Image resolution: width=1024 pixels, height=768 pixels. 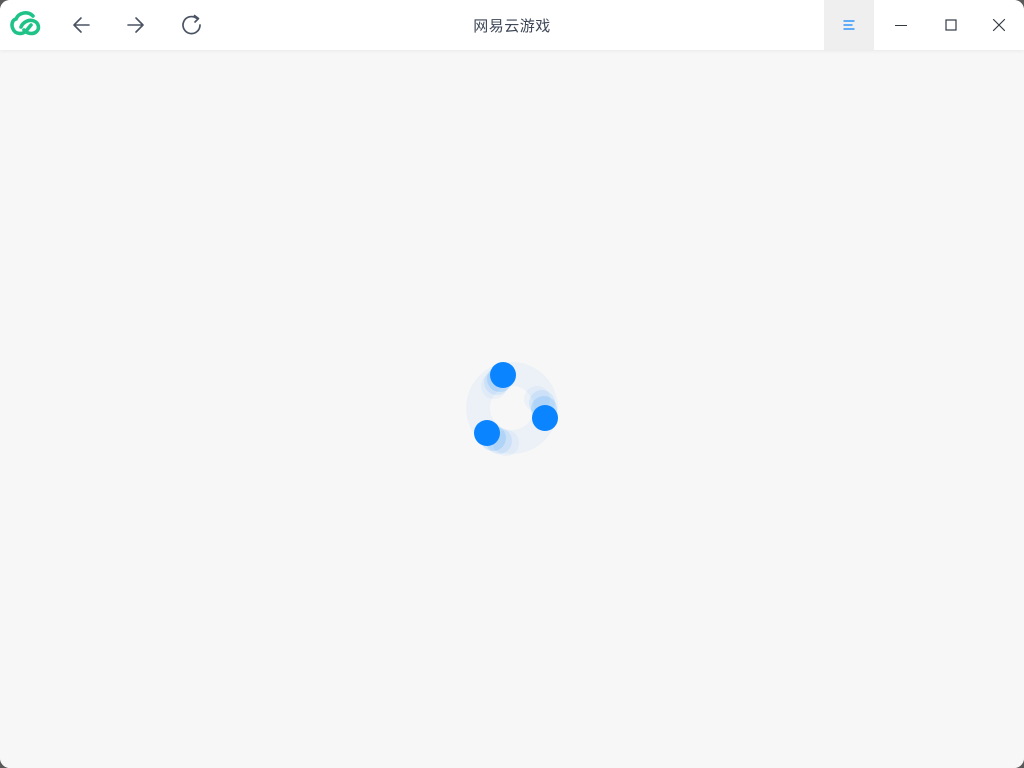 I want to click on maximize-button, so click(x=951, y=25).